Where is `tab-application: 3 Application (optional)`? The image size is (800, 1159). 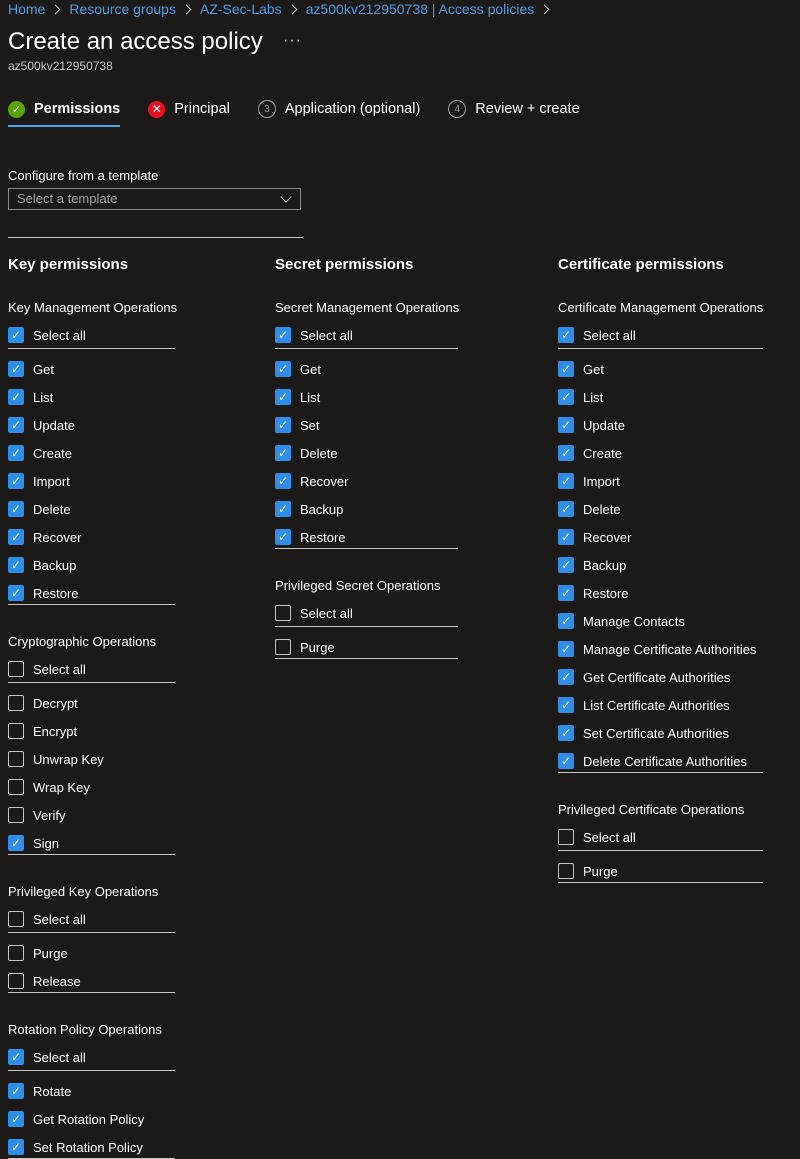
tab-application: 3 Application (optional) is located at coordinates (338, 109).